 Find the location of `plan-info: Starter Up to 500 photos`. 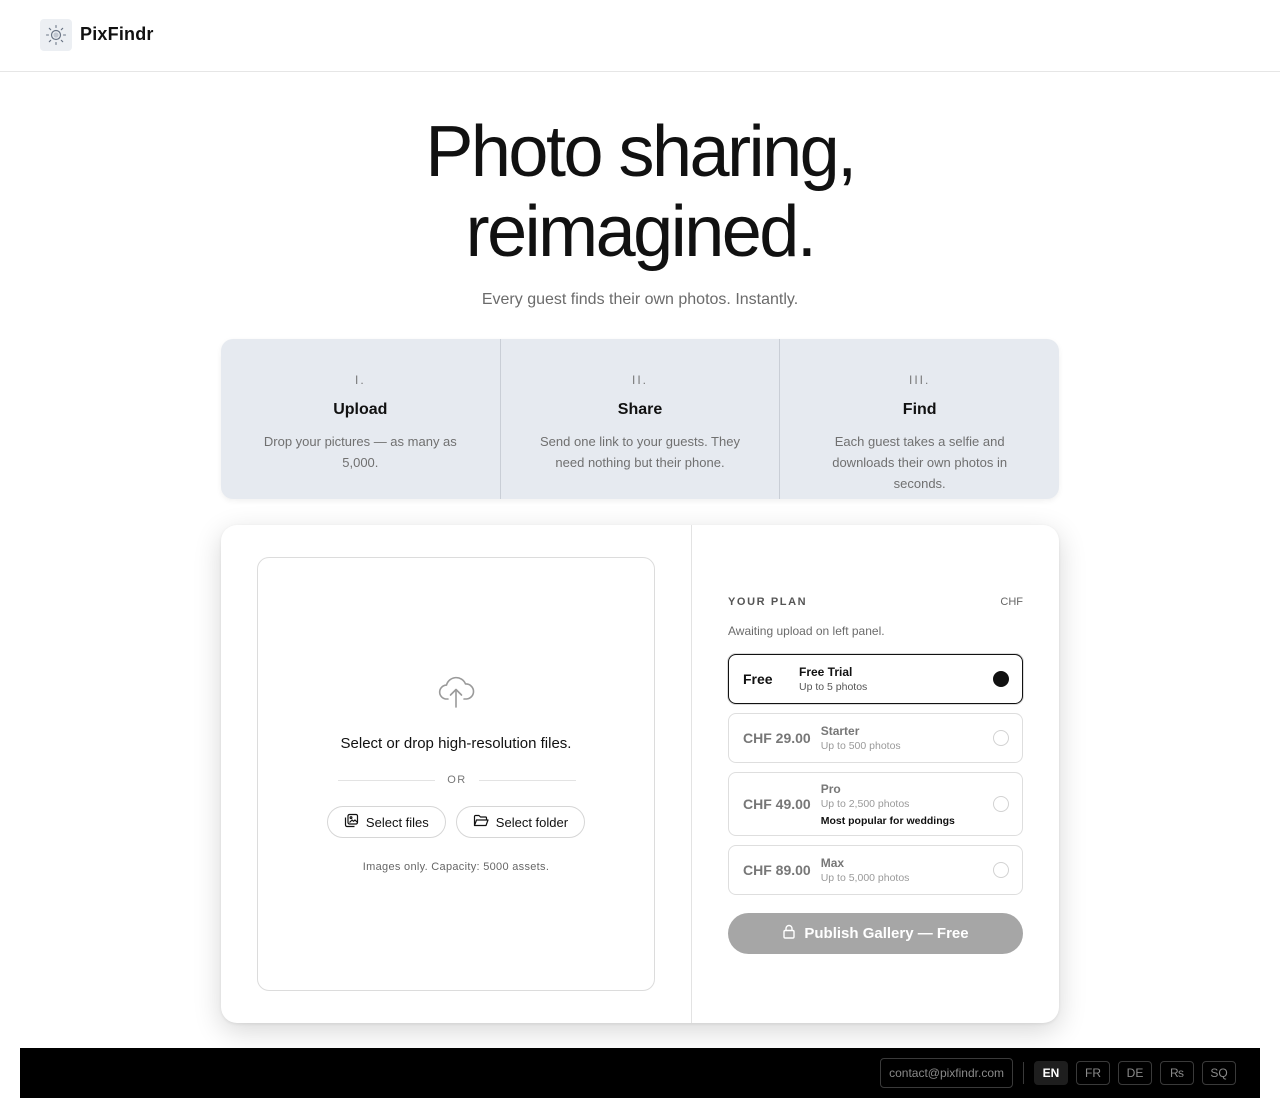

plan-info: Starter Up to 500 photos is located at coordinates (861, 738).